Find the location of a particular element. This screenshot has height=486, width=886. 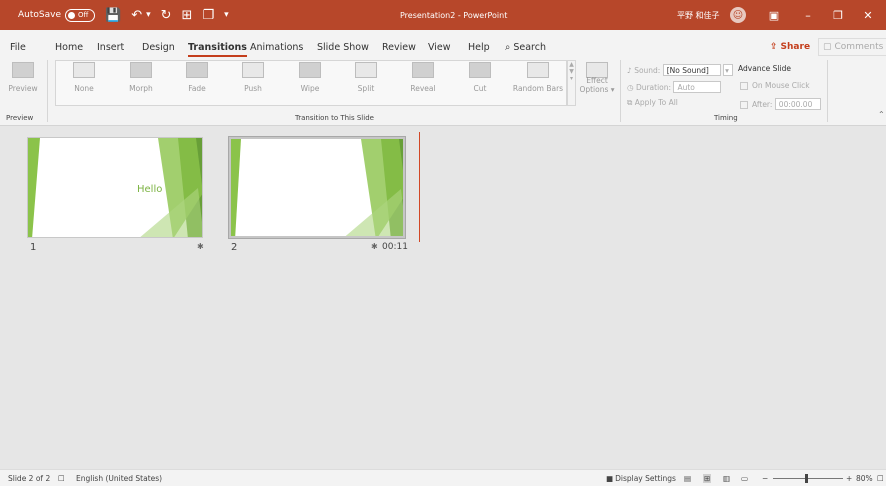

transition-none-icon is located at coordinates (84, 70).